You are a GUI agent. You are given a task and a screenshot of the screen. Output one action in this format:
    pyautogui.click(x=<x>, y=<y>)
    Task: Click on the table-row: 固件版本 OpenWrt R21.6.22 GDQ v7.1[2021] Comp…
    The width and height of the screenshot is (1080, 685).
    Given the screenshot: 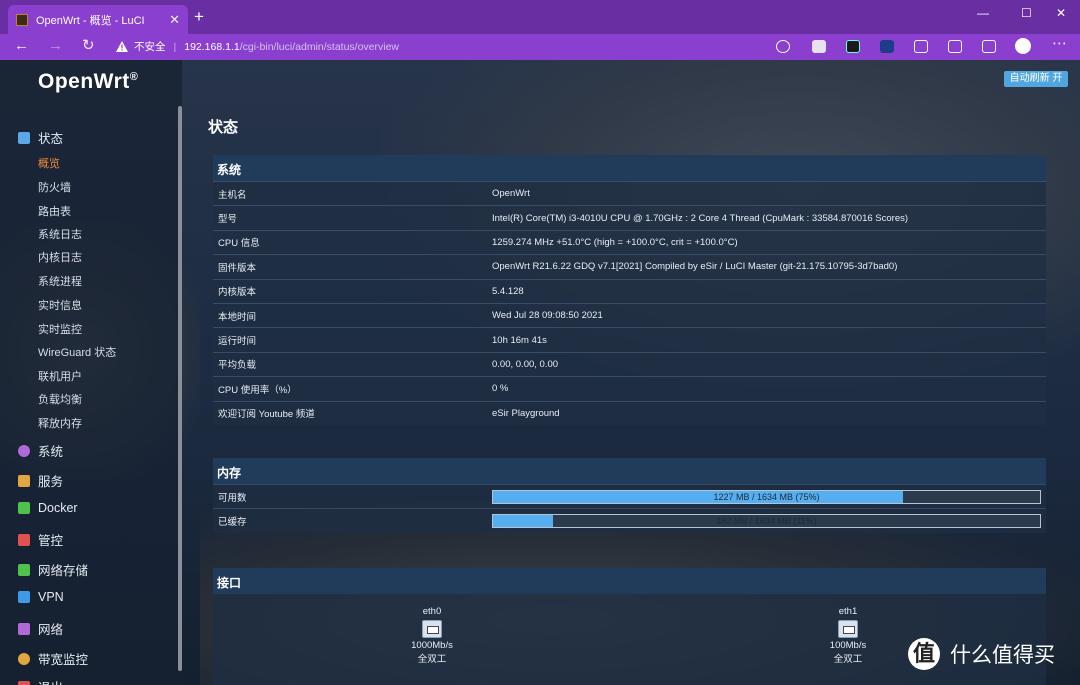 What is the action you would take?
    pyautogui.click(x=629, y=266)
    